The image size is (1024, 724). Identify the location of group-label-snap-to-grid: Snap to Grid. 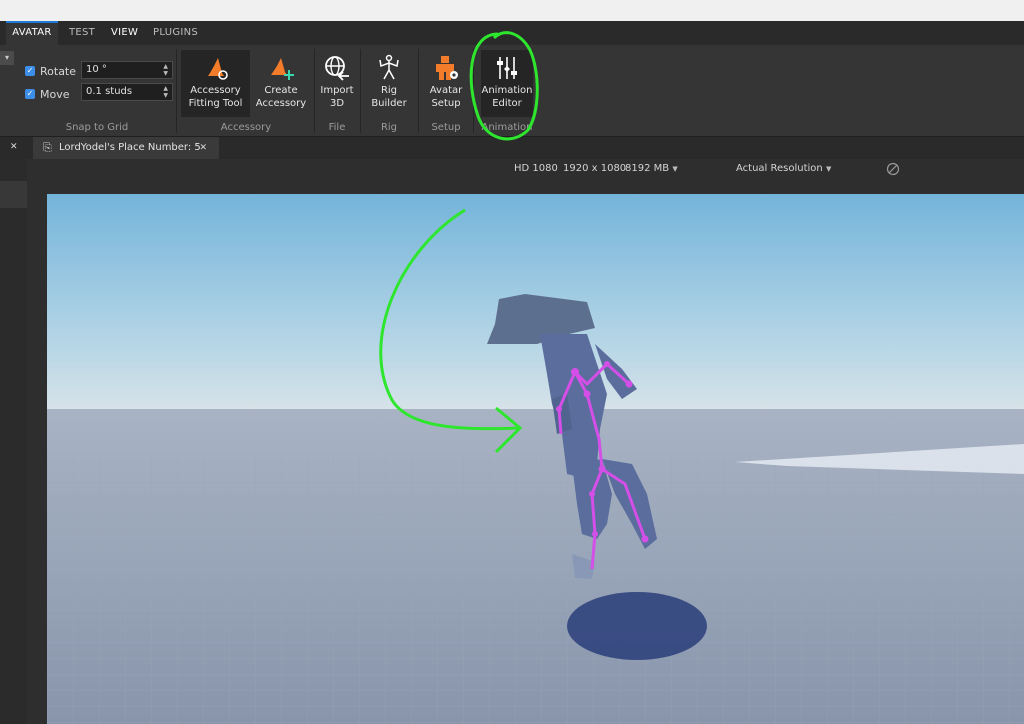
(97, 127).